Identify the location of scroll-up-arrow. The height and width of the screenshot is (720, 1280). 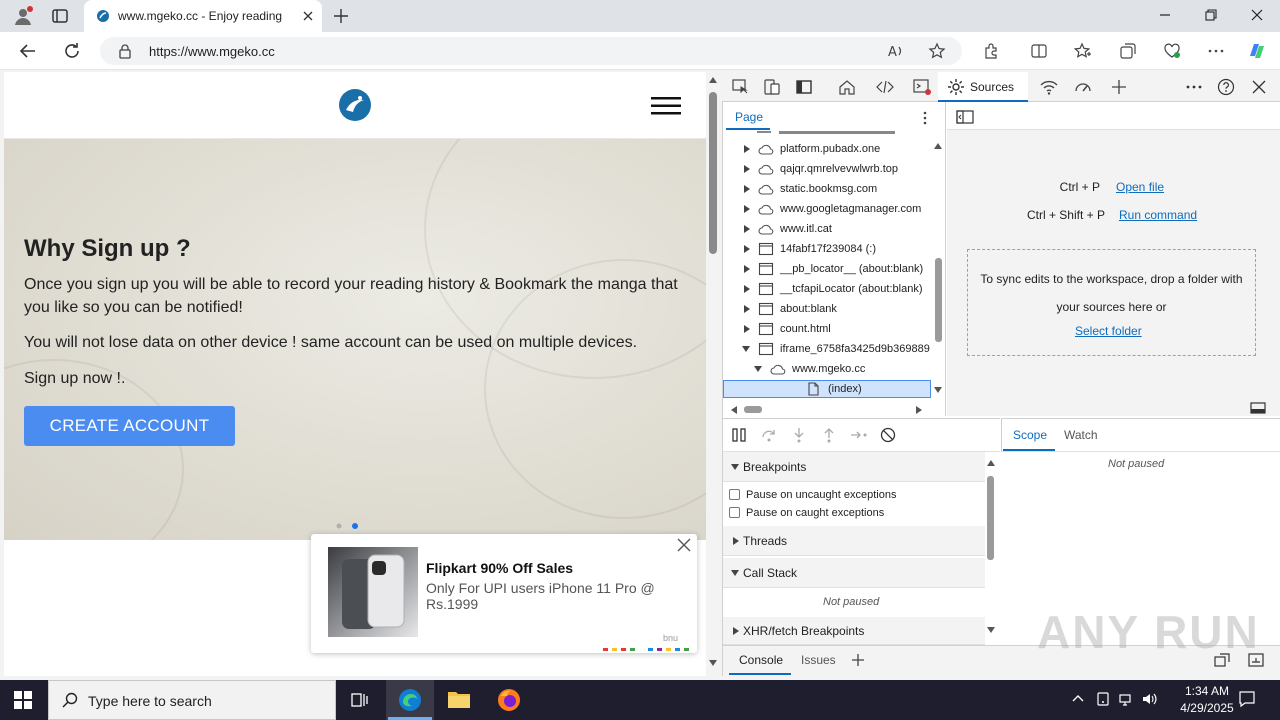
(713, 80).